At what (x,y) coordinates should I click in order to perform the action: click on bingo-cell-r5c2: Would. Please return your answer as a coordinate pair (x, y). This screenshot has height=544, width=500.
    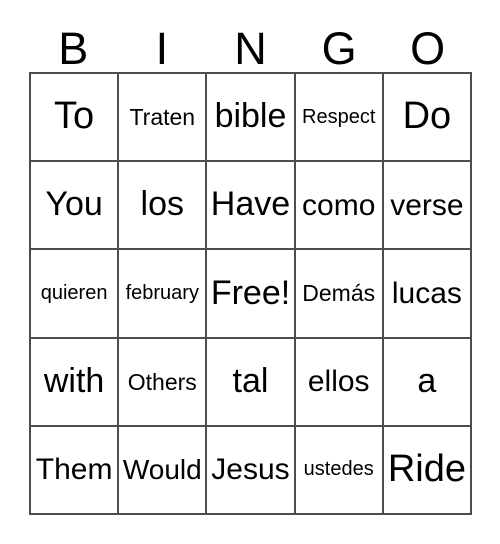
    Looking at the image, I should click on (163, 470).